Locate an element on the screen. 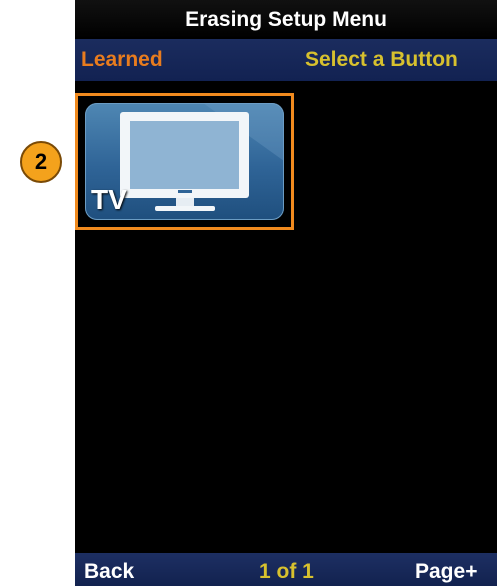  tv-button: TV is located at coordinates (184, 161).